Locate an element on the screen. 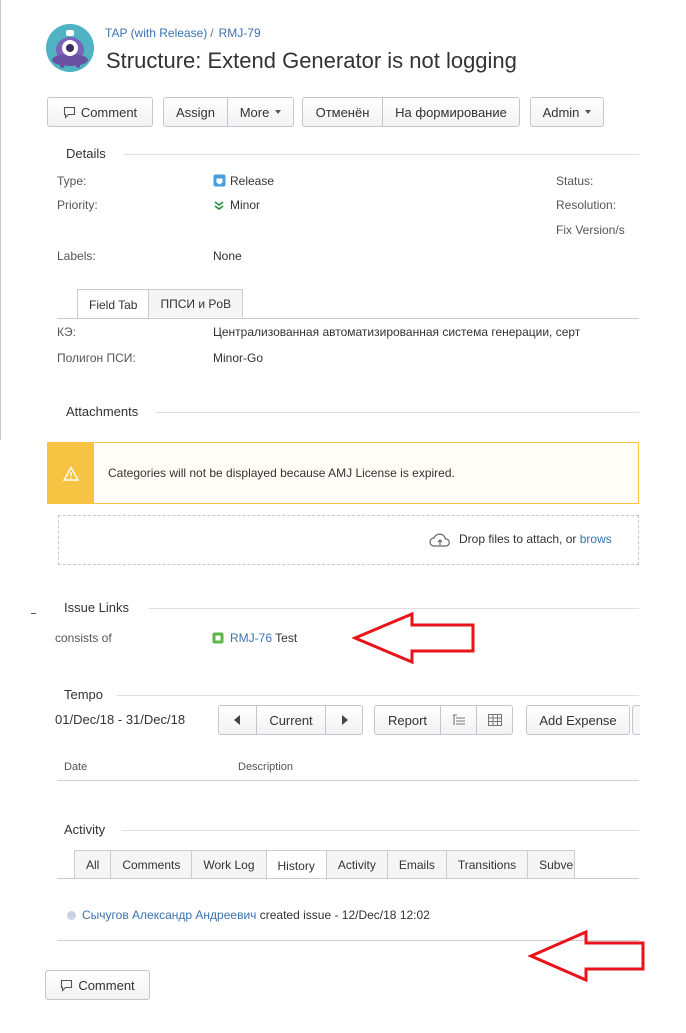 The image size is (686, 1033). tab-work-log: Work Log is located at coordinates (229, 864).